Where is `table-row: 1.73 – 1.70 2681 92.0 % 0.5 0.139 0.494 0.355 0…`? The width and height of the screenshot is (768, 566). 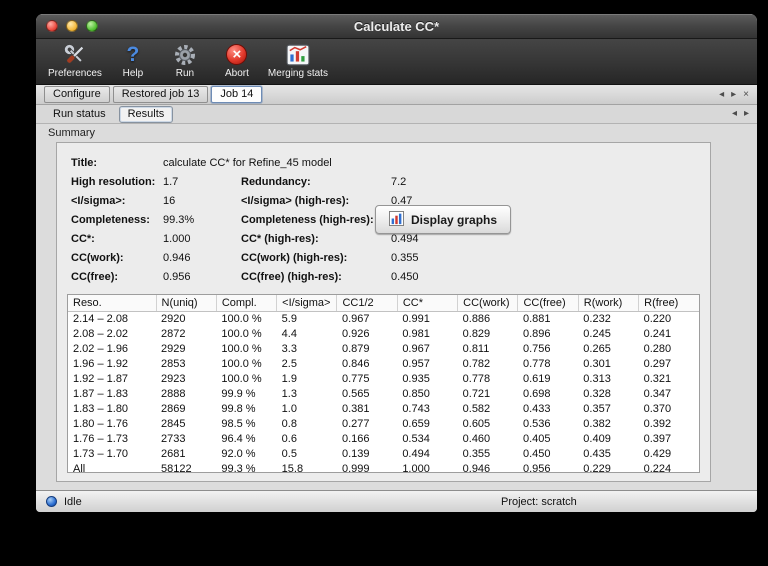
table-row: 1.73 – 1.70 2681 92.0 % 0.5 0.139 0.494 0.355 0… is located at coordinates (383, 453).